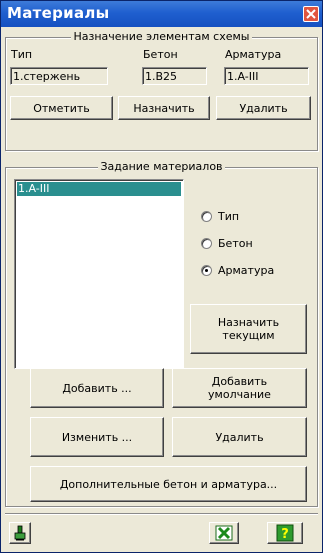 The height and width of the screenshot is (553, 323). What do you see at coordinates (229, 216) in the screenshot?
I see `radio-type-label: Тип` at bounding box center [229, 216].